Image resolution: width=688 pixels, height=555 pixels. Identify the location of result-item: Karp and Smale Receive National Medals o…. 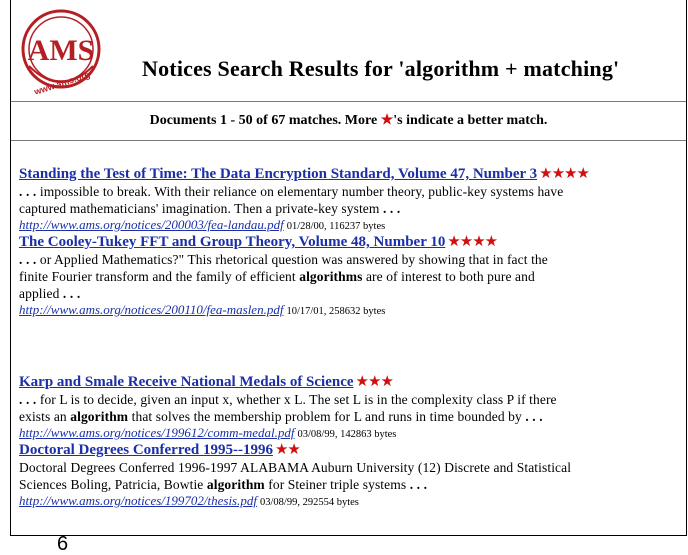
(352, 407).